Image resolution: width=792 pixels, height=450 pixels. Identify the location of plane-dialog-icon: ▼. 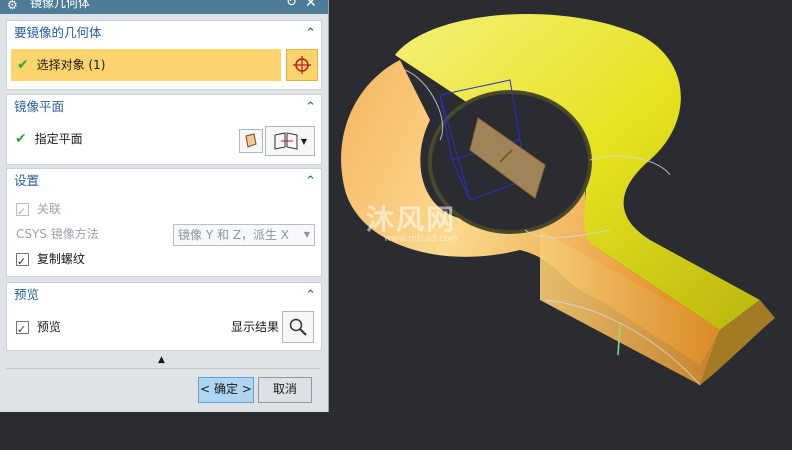
(290, 141).